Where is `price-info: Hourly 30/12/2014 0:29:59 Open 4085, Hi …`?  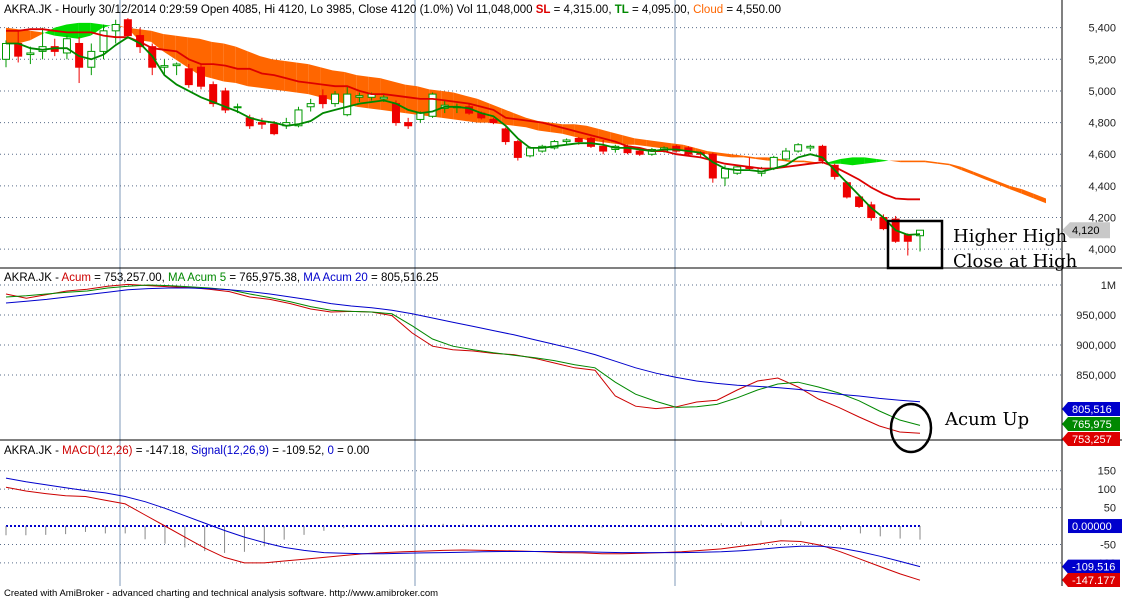 price-info: Hourly 30/12/2014 0:29:59 Open 4085, Hi … is located at coordinates (297, 10).